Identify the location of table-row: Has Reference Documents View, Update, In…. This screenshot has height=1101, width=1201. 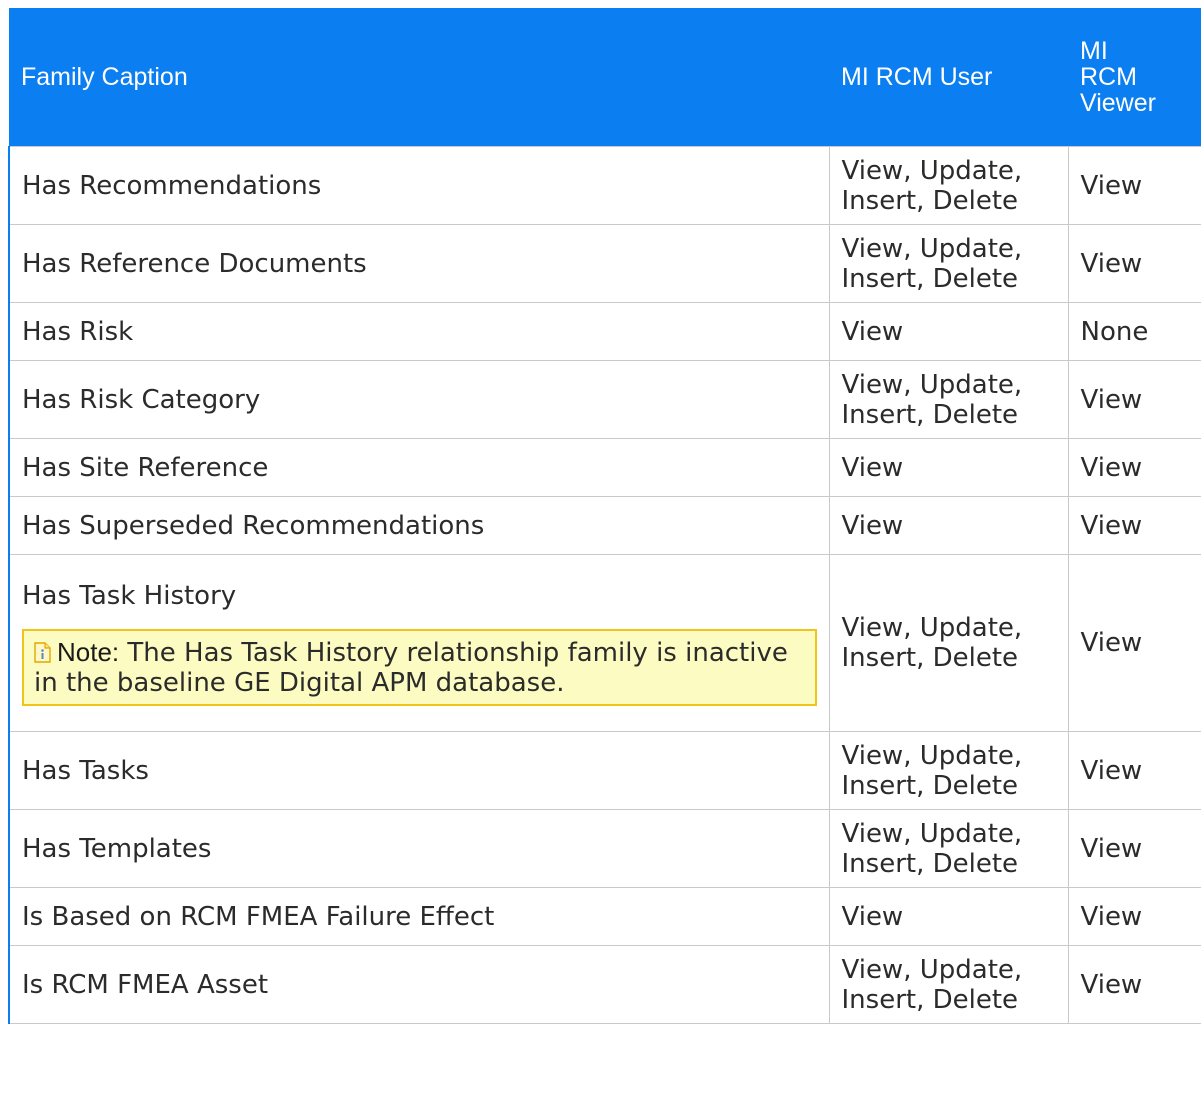
(604, 263).